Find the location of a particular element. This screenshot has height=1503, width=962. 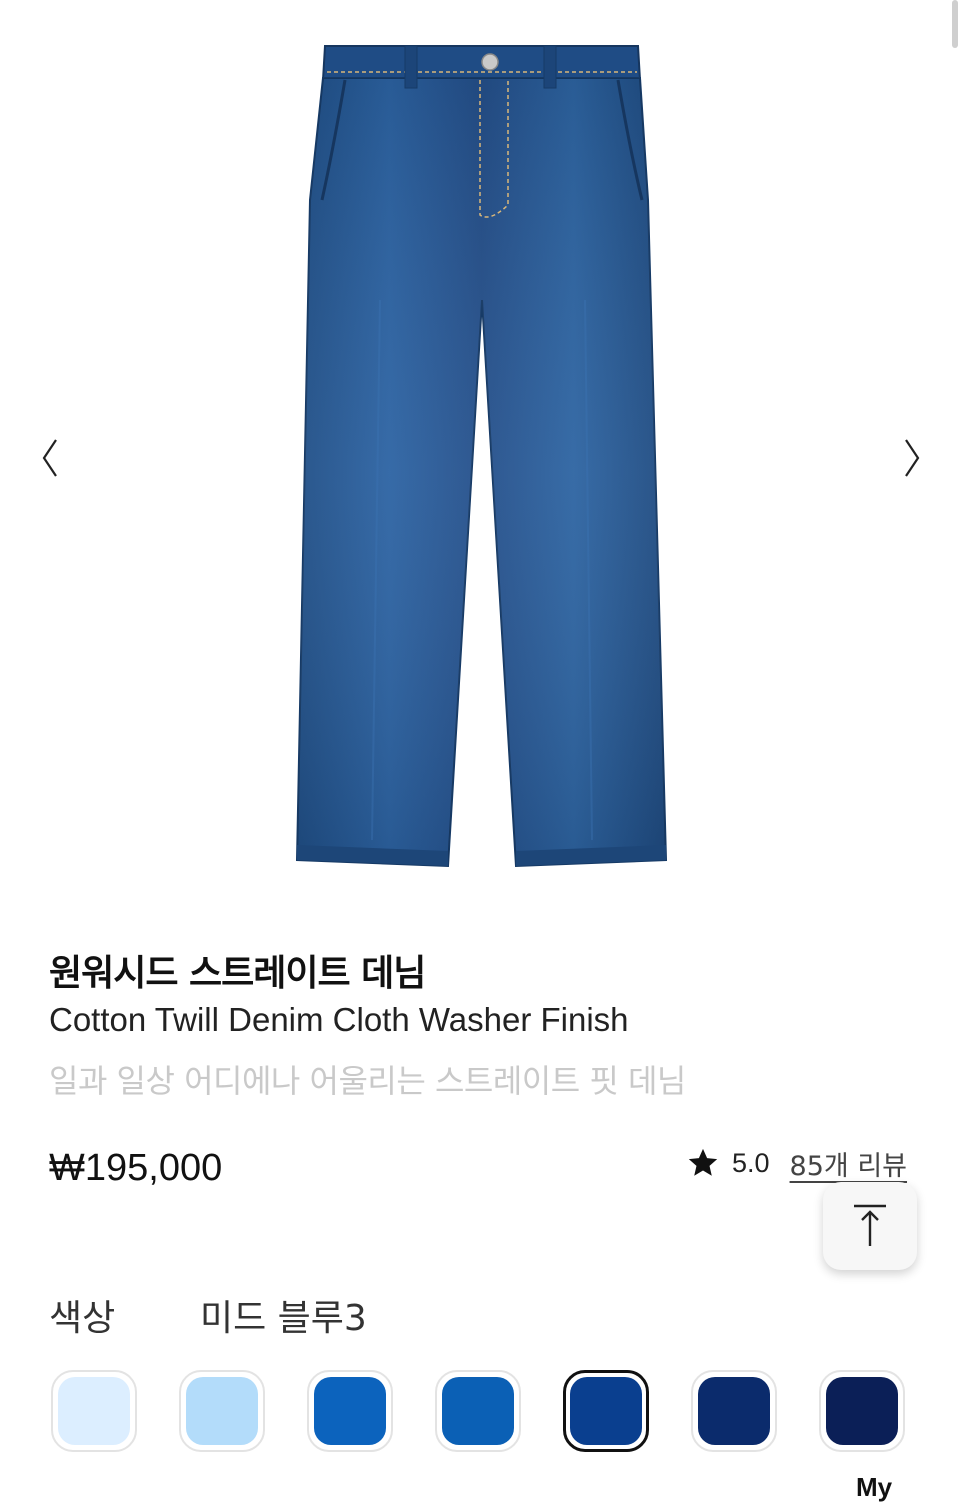

selected-color-name: 미드 블루3 is located at coordinates (283, 1318).